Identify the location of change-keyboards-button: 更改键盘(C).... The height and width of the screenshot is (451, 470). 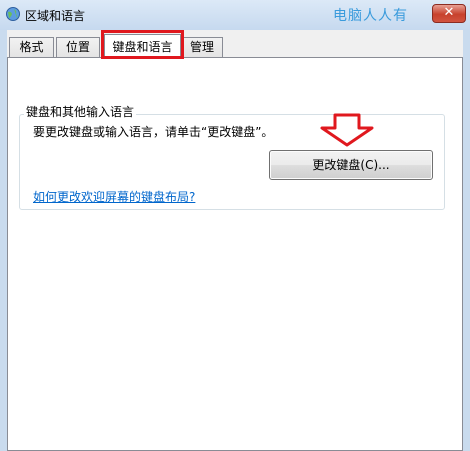
(351, 165).